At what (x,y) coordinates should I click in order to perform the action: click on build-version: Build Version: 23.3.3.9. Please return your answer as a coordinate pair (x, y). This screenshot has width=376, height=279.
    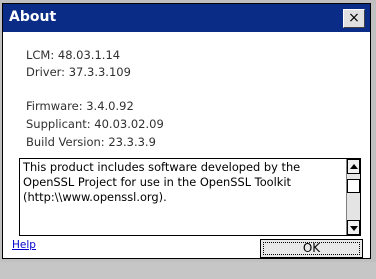
    Looking at the image, I should click on (91, 142).